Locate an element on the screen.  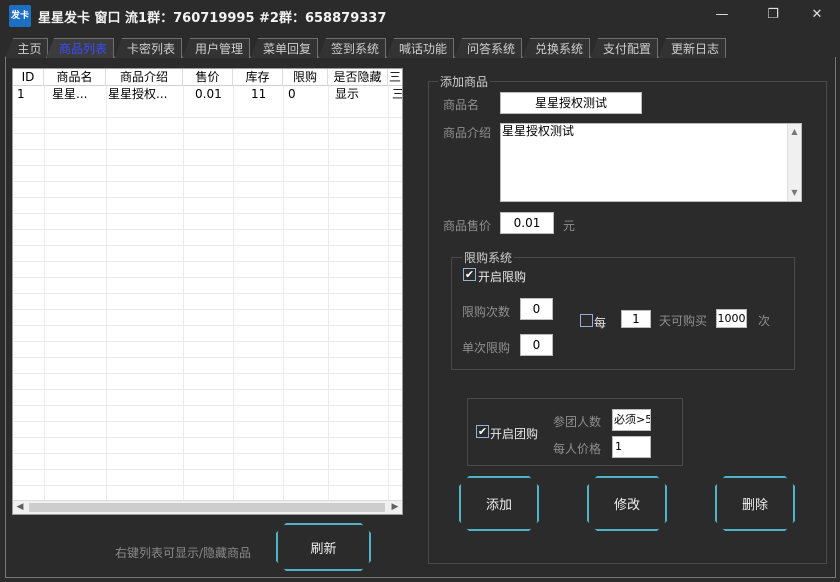
column-header-limit: 限购 is located at coordinates (305, 77).